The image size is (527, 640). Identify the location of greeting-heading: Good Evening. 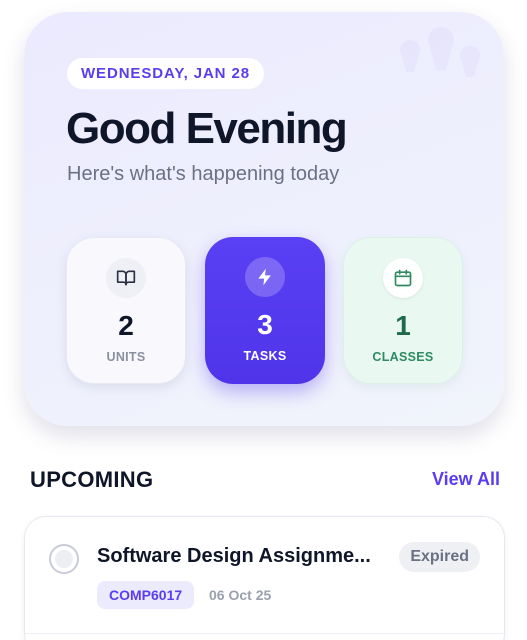
(207, 128).